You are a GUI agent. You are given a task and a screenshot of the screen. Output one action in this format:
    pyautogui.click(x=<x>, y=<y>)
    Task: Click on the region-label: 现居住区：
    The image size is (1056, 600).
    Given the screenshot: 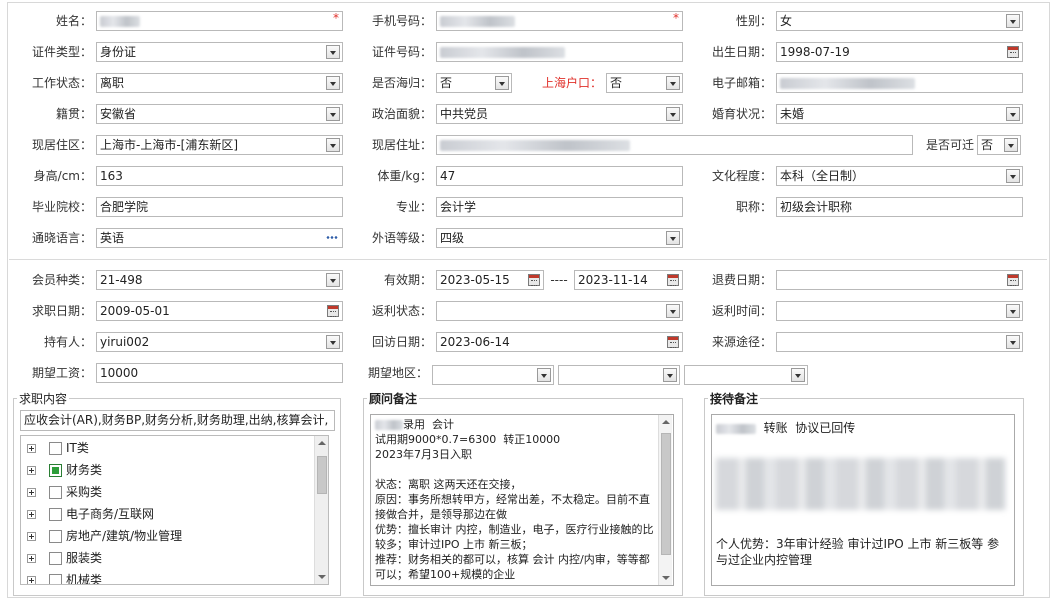 What is the action you would take?
    pyautogui.click(x=61, y=145)
    